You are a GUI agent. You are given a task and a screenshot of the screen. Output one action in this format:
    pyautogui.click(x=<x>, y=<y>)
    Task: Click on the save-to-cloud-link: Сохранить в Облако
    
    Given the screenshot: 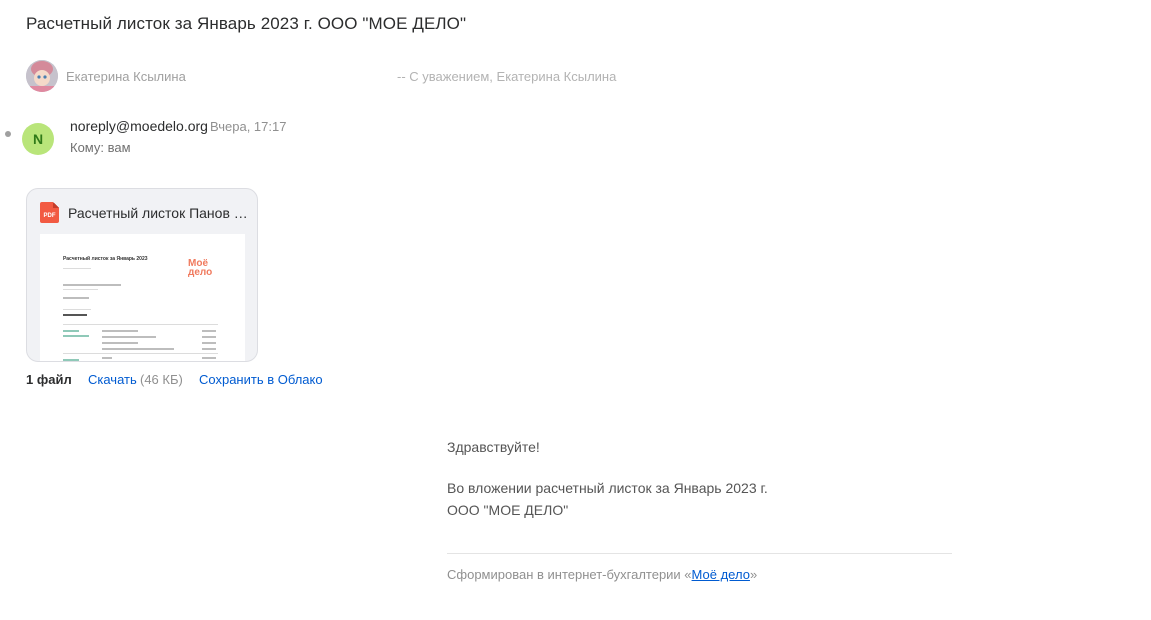 What is the action you would take?
    pyautogui.click(x=261, y=379)
    